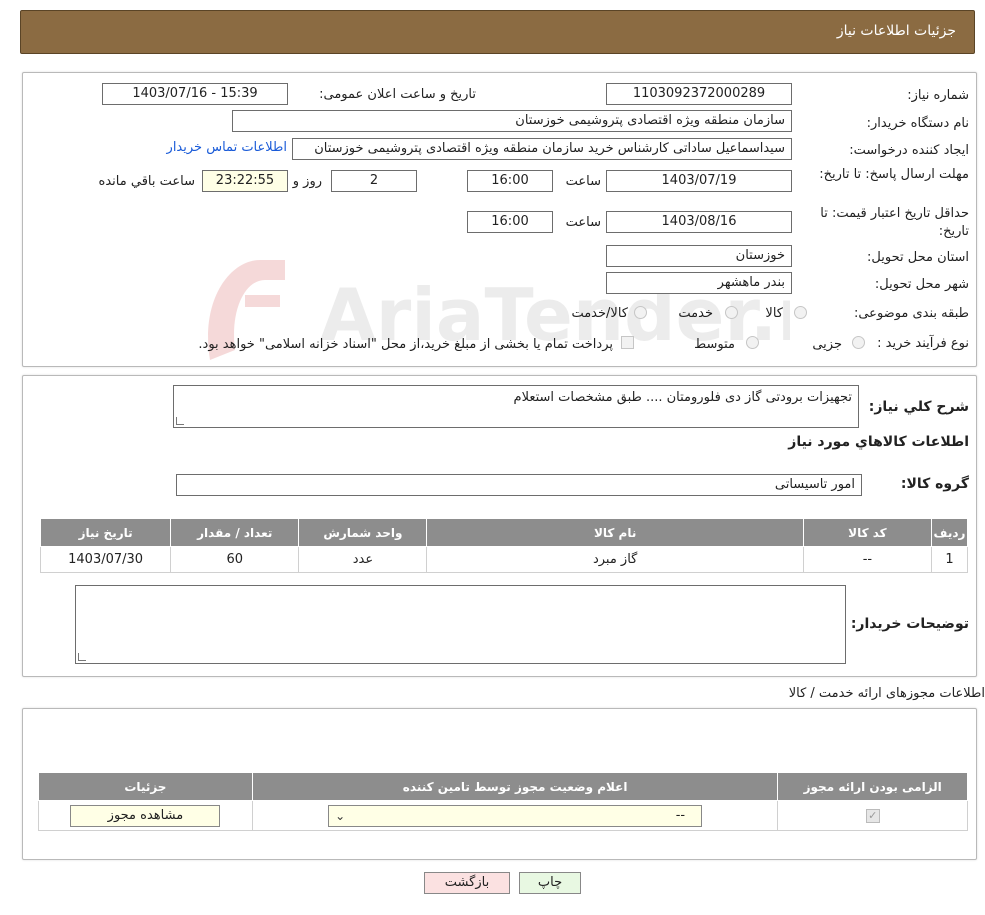 This screenshot has width=985, height=915. Describe the element at coordinates (858, 342) in the screenshot. I see `process-radio-minor` at that location.